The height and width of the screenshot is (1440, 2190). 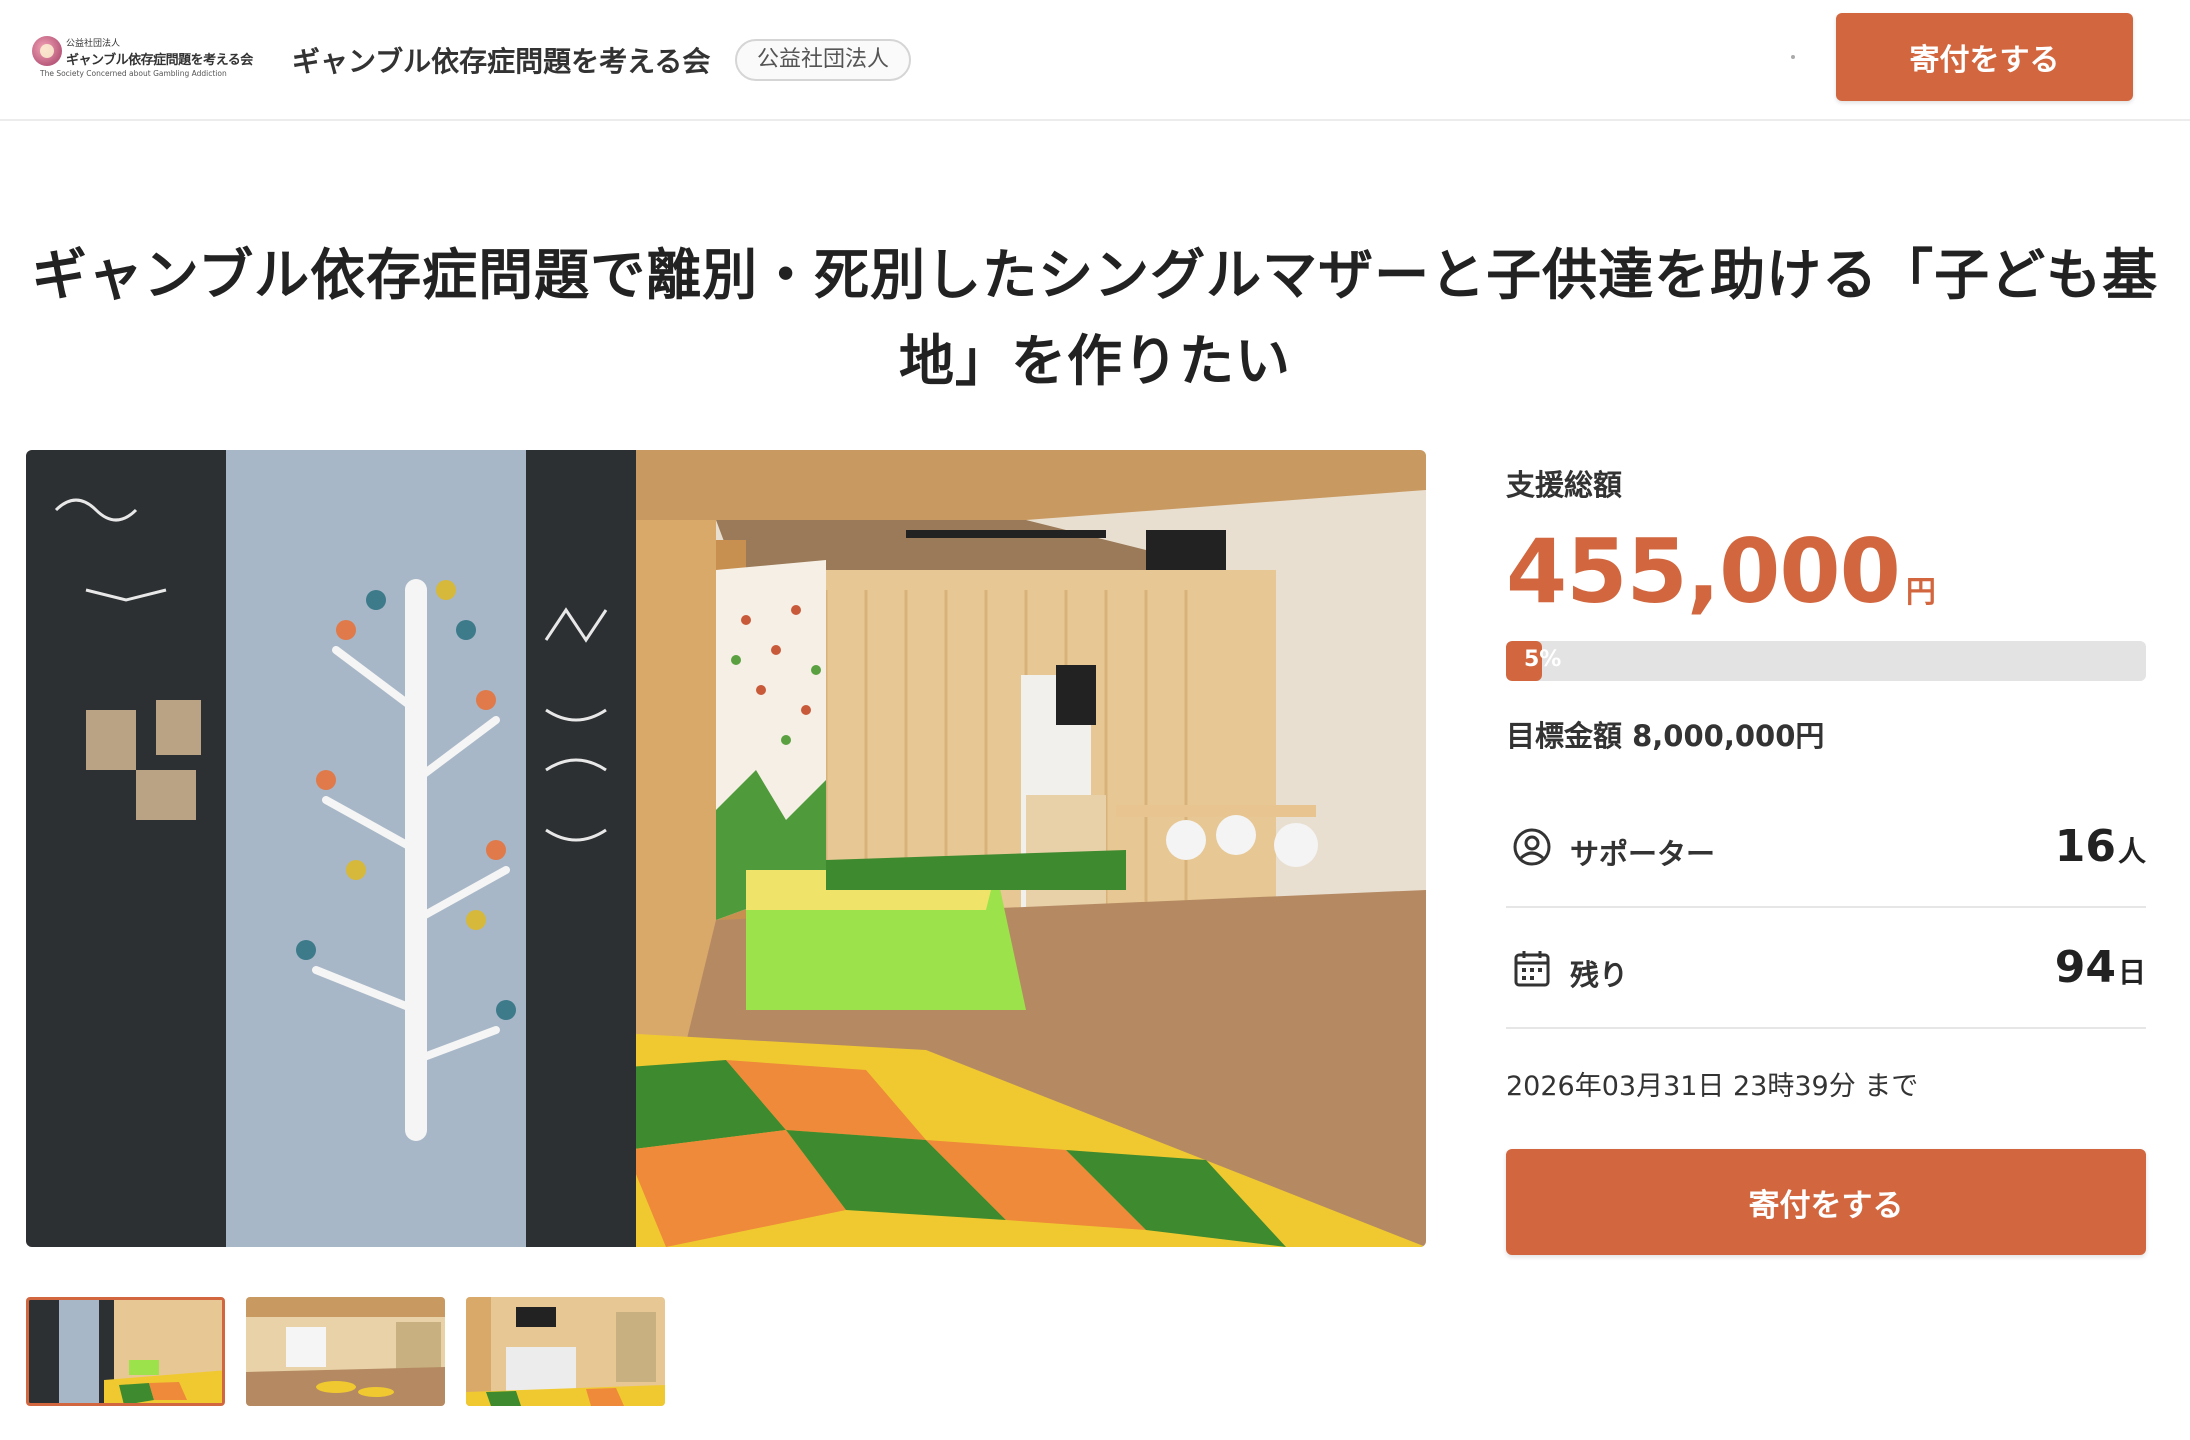 What do you see at coordinates (1665, 736) in the screenshot?
I see `goal-amount: 目標金額 8,000,000円` at bounding box center [1665, 736].